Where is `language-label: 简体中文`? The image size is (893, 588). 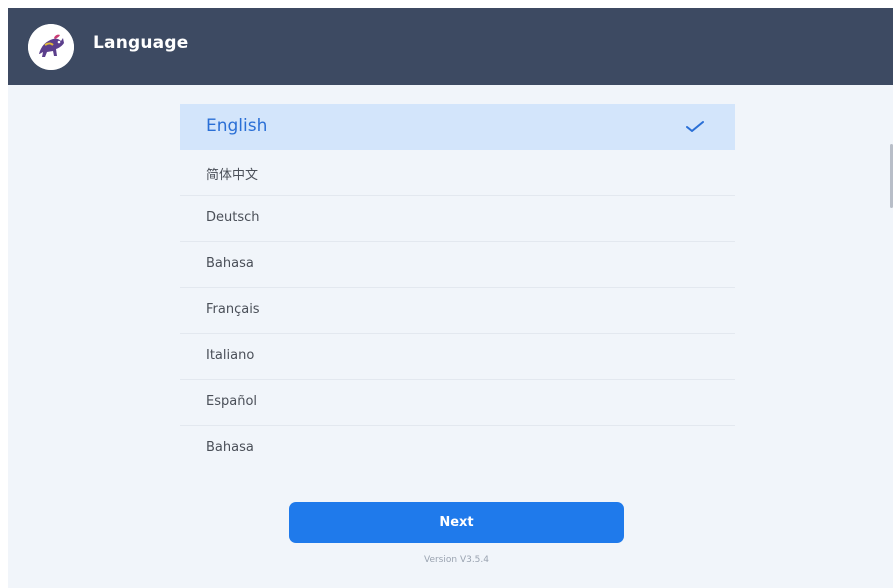
language-label: 简体中文 is located at coordinates (232, 175).